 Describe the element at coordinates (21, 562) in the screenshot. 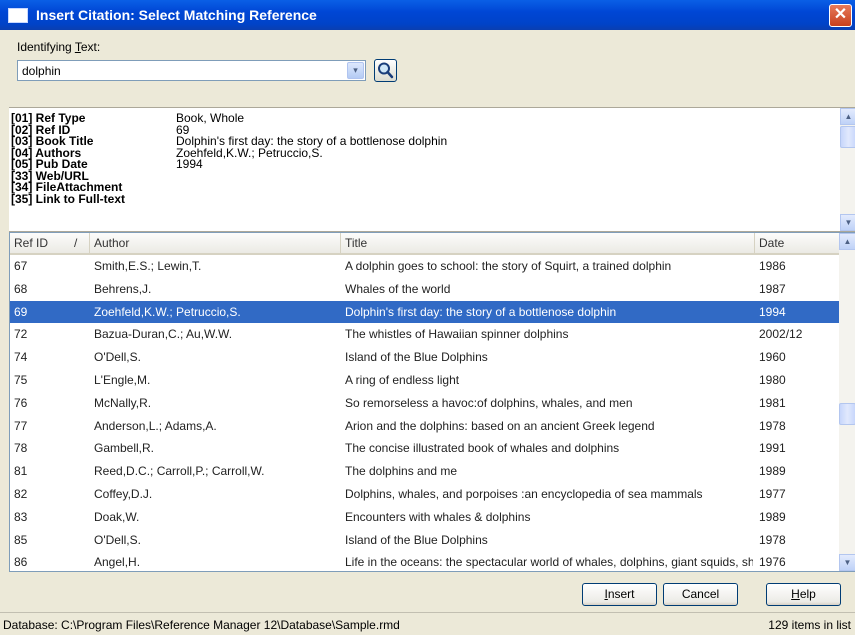

I see `cell-id: 86` at that location.